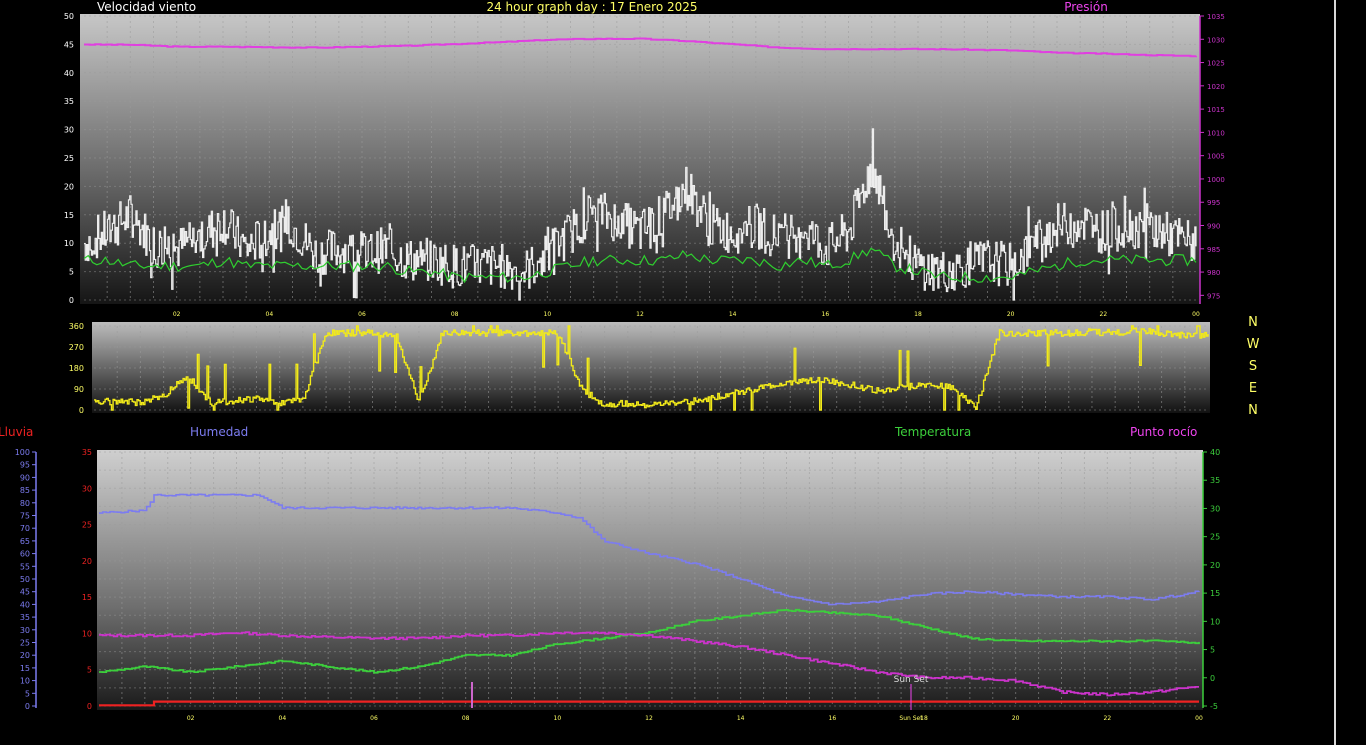 This screenshot has height=745, width=1366. I want to click on wind-tick-label: 40, so click(69, 73).